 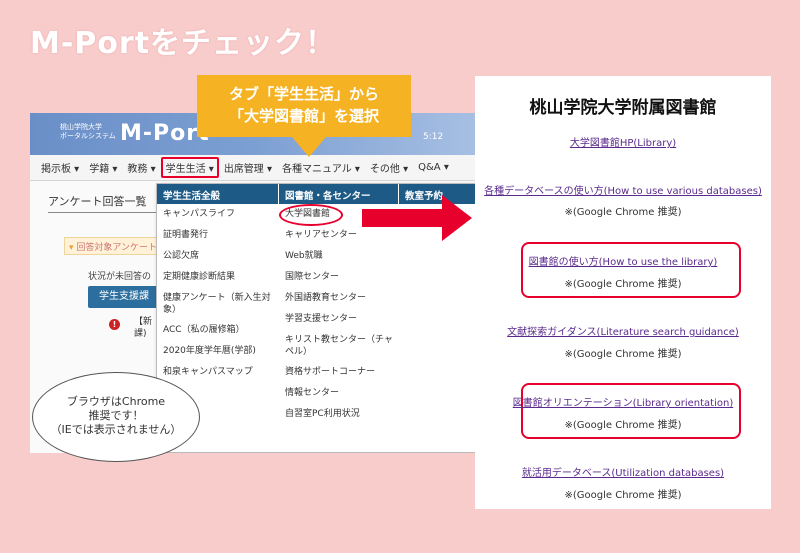 What do you see at coordinates (389, 167) in the screenshot?
I see `menu-other: その他 ▾` at bounding box center [389, 167].